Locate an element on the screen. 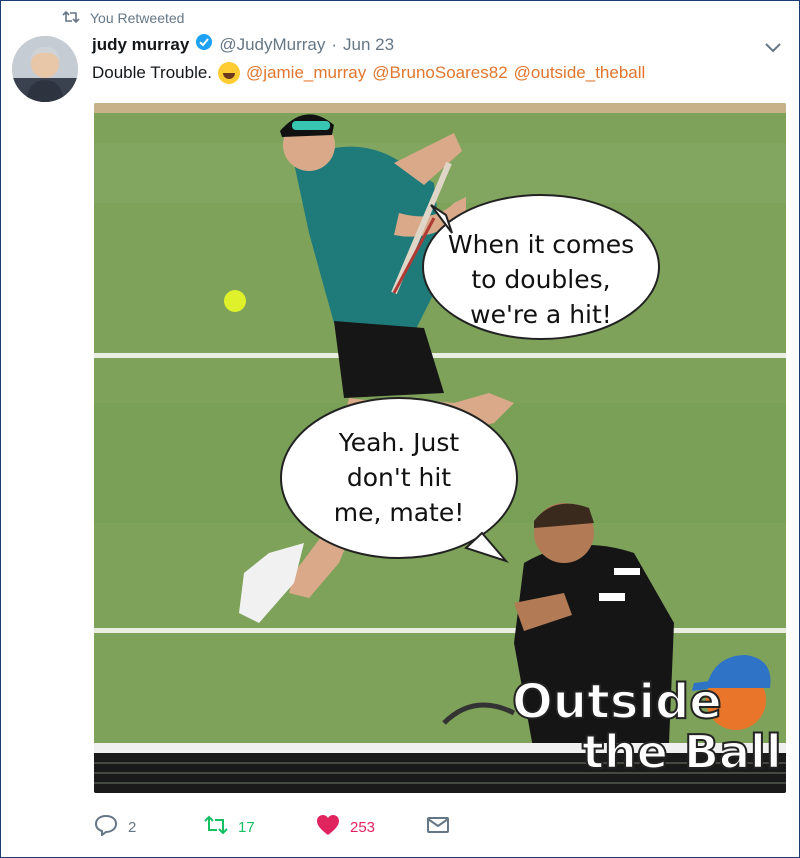 This screenshot has width=800, height=858. laughing-emoji-icon is located at coordinates (229, 73).